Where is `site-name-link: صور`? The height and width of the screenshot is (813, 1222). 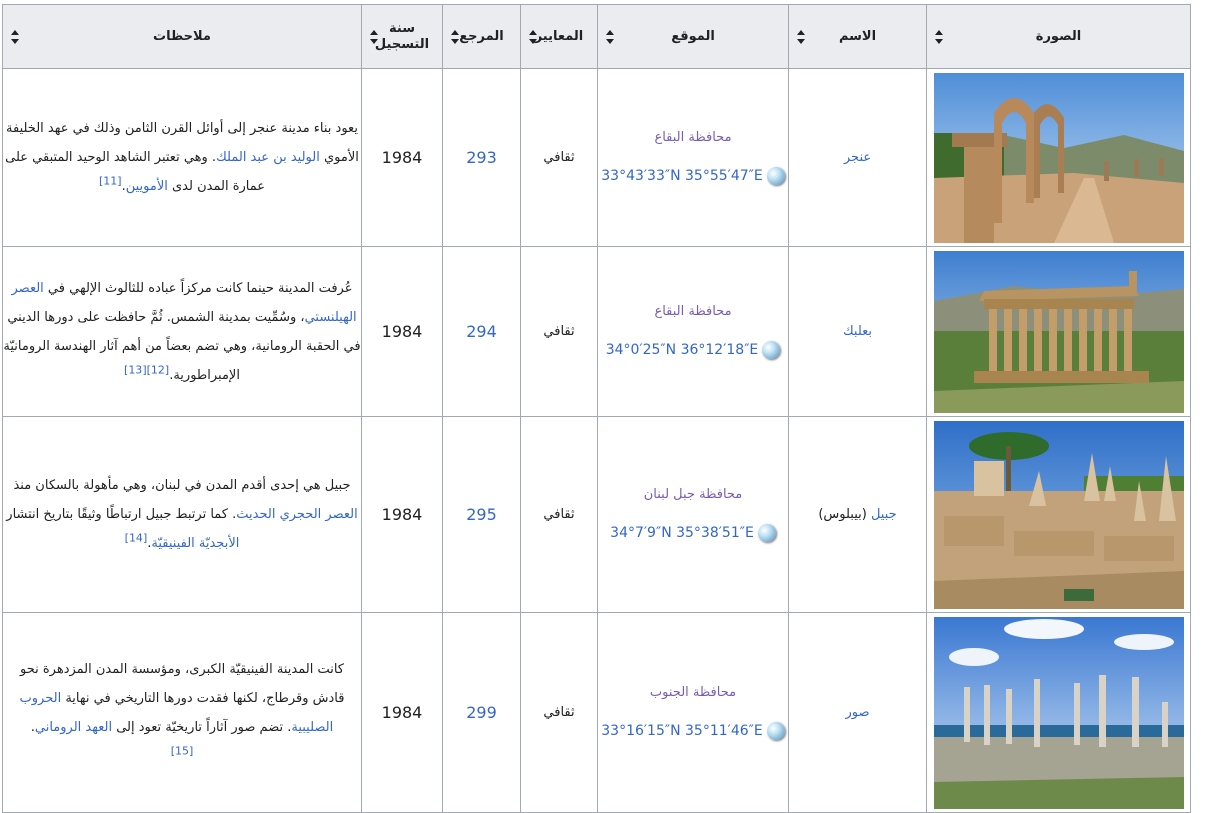 site-name-link: صور is located at coordinates (857, 712).